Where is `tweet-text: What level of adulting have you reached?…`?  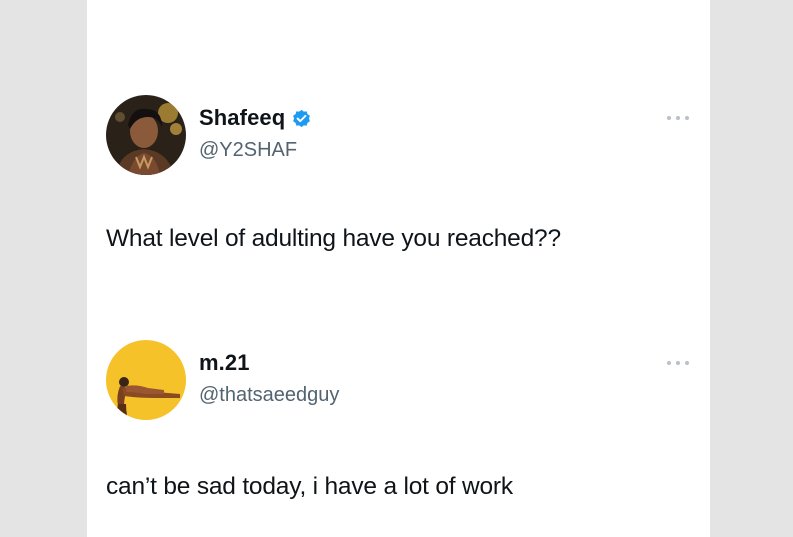 tweet-text: What level of adulting have you reached?… is located at coordinates (333, 238).